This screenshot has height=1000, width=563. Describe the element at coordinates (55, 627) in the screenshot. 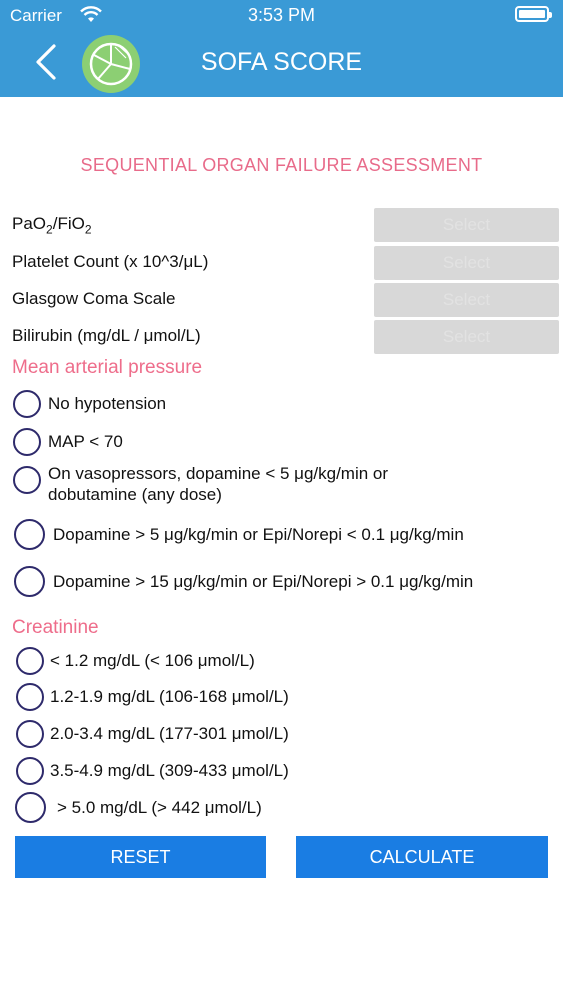

I see `creatinine-section-title: Creatinine` at that location.